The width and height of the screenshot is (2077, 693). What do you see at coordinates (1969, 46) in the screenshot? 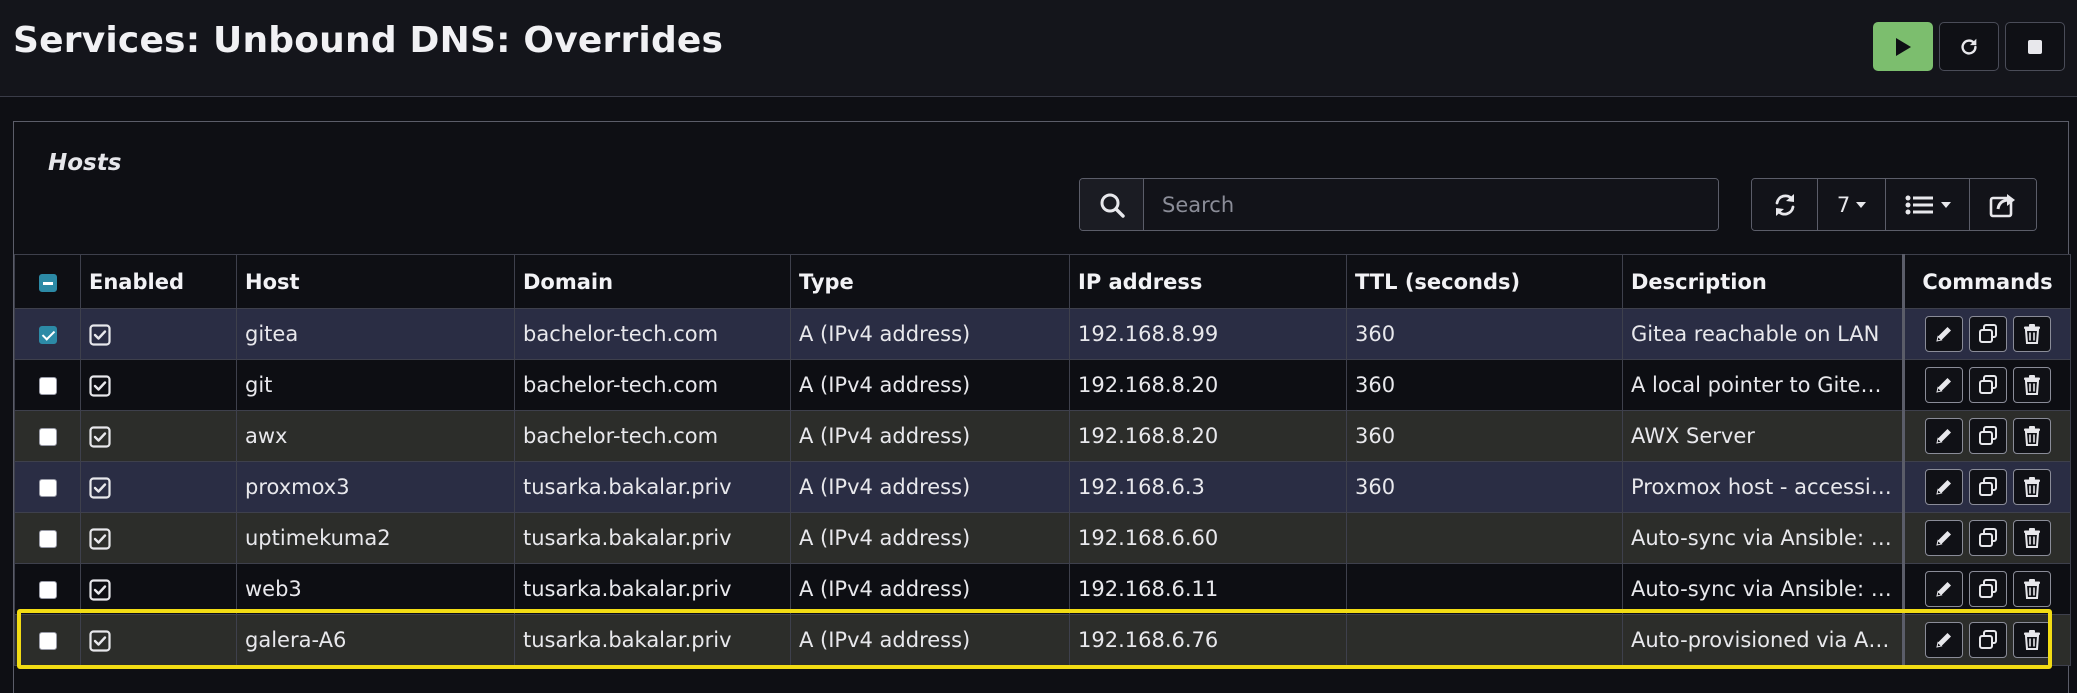
I see `restart-service-button` at bounding box center [1969, 46].